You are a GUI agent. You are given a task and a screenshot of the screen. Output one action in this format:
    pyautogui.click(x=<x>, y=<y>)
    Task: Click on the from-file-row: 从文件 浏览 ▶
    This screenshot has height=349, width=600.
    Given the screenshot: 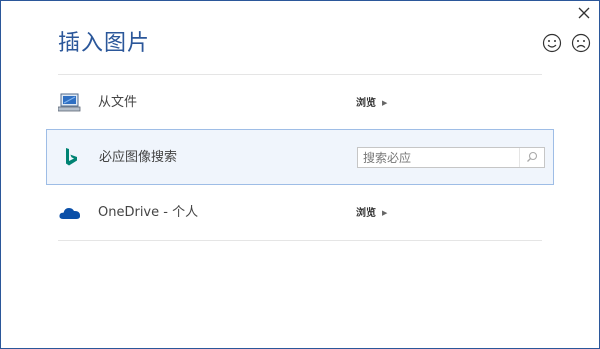 What is the action you would take?
    pyautogui.click(x=300, y=103)
    